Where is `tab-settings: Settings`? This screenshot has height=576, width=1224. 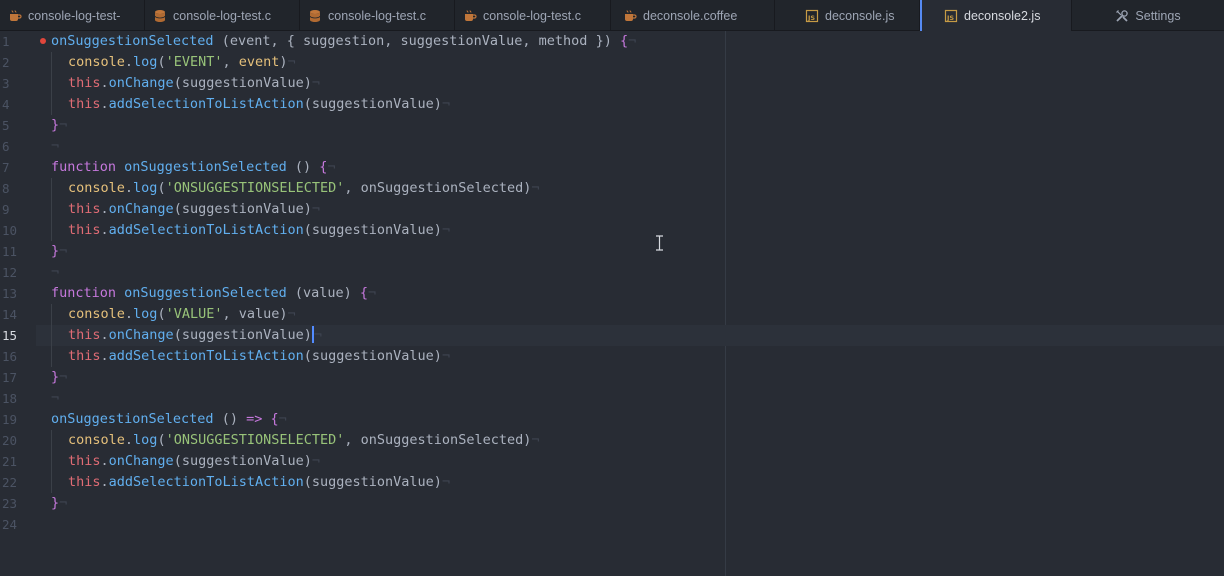
tab-settings: Settings is located at coordinates (1148, 15).